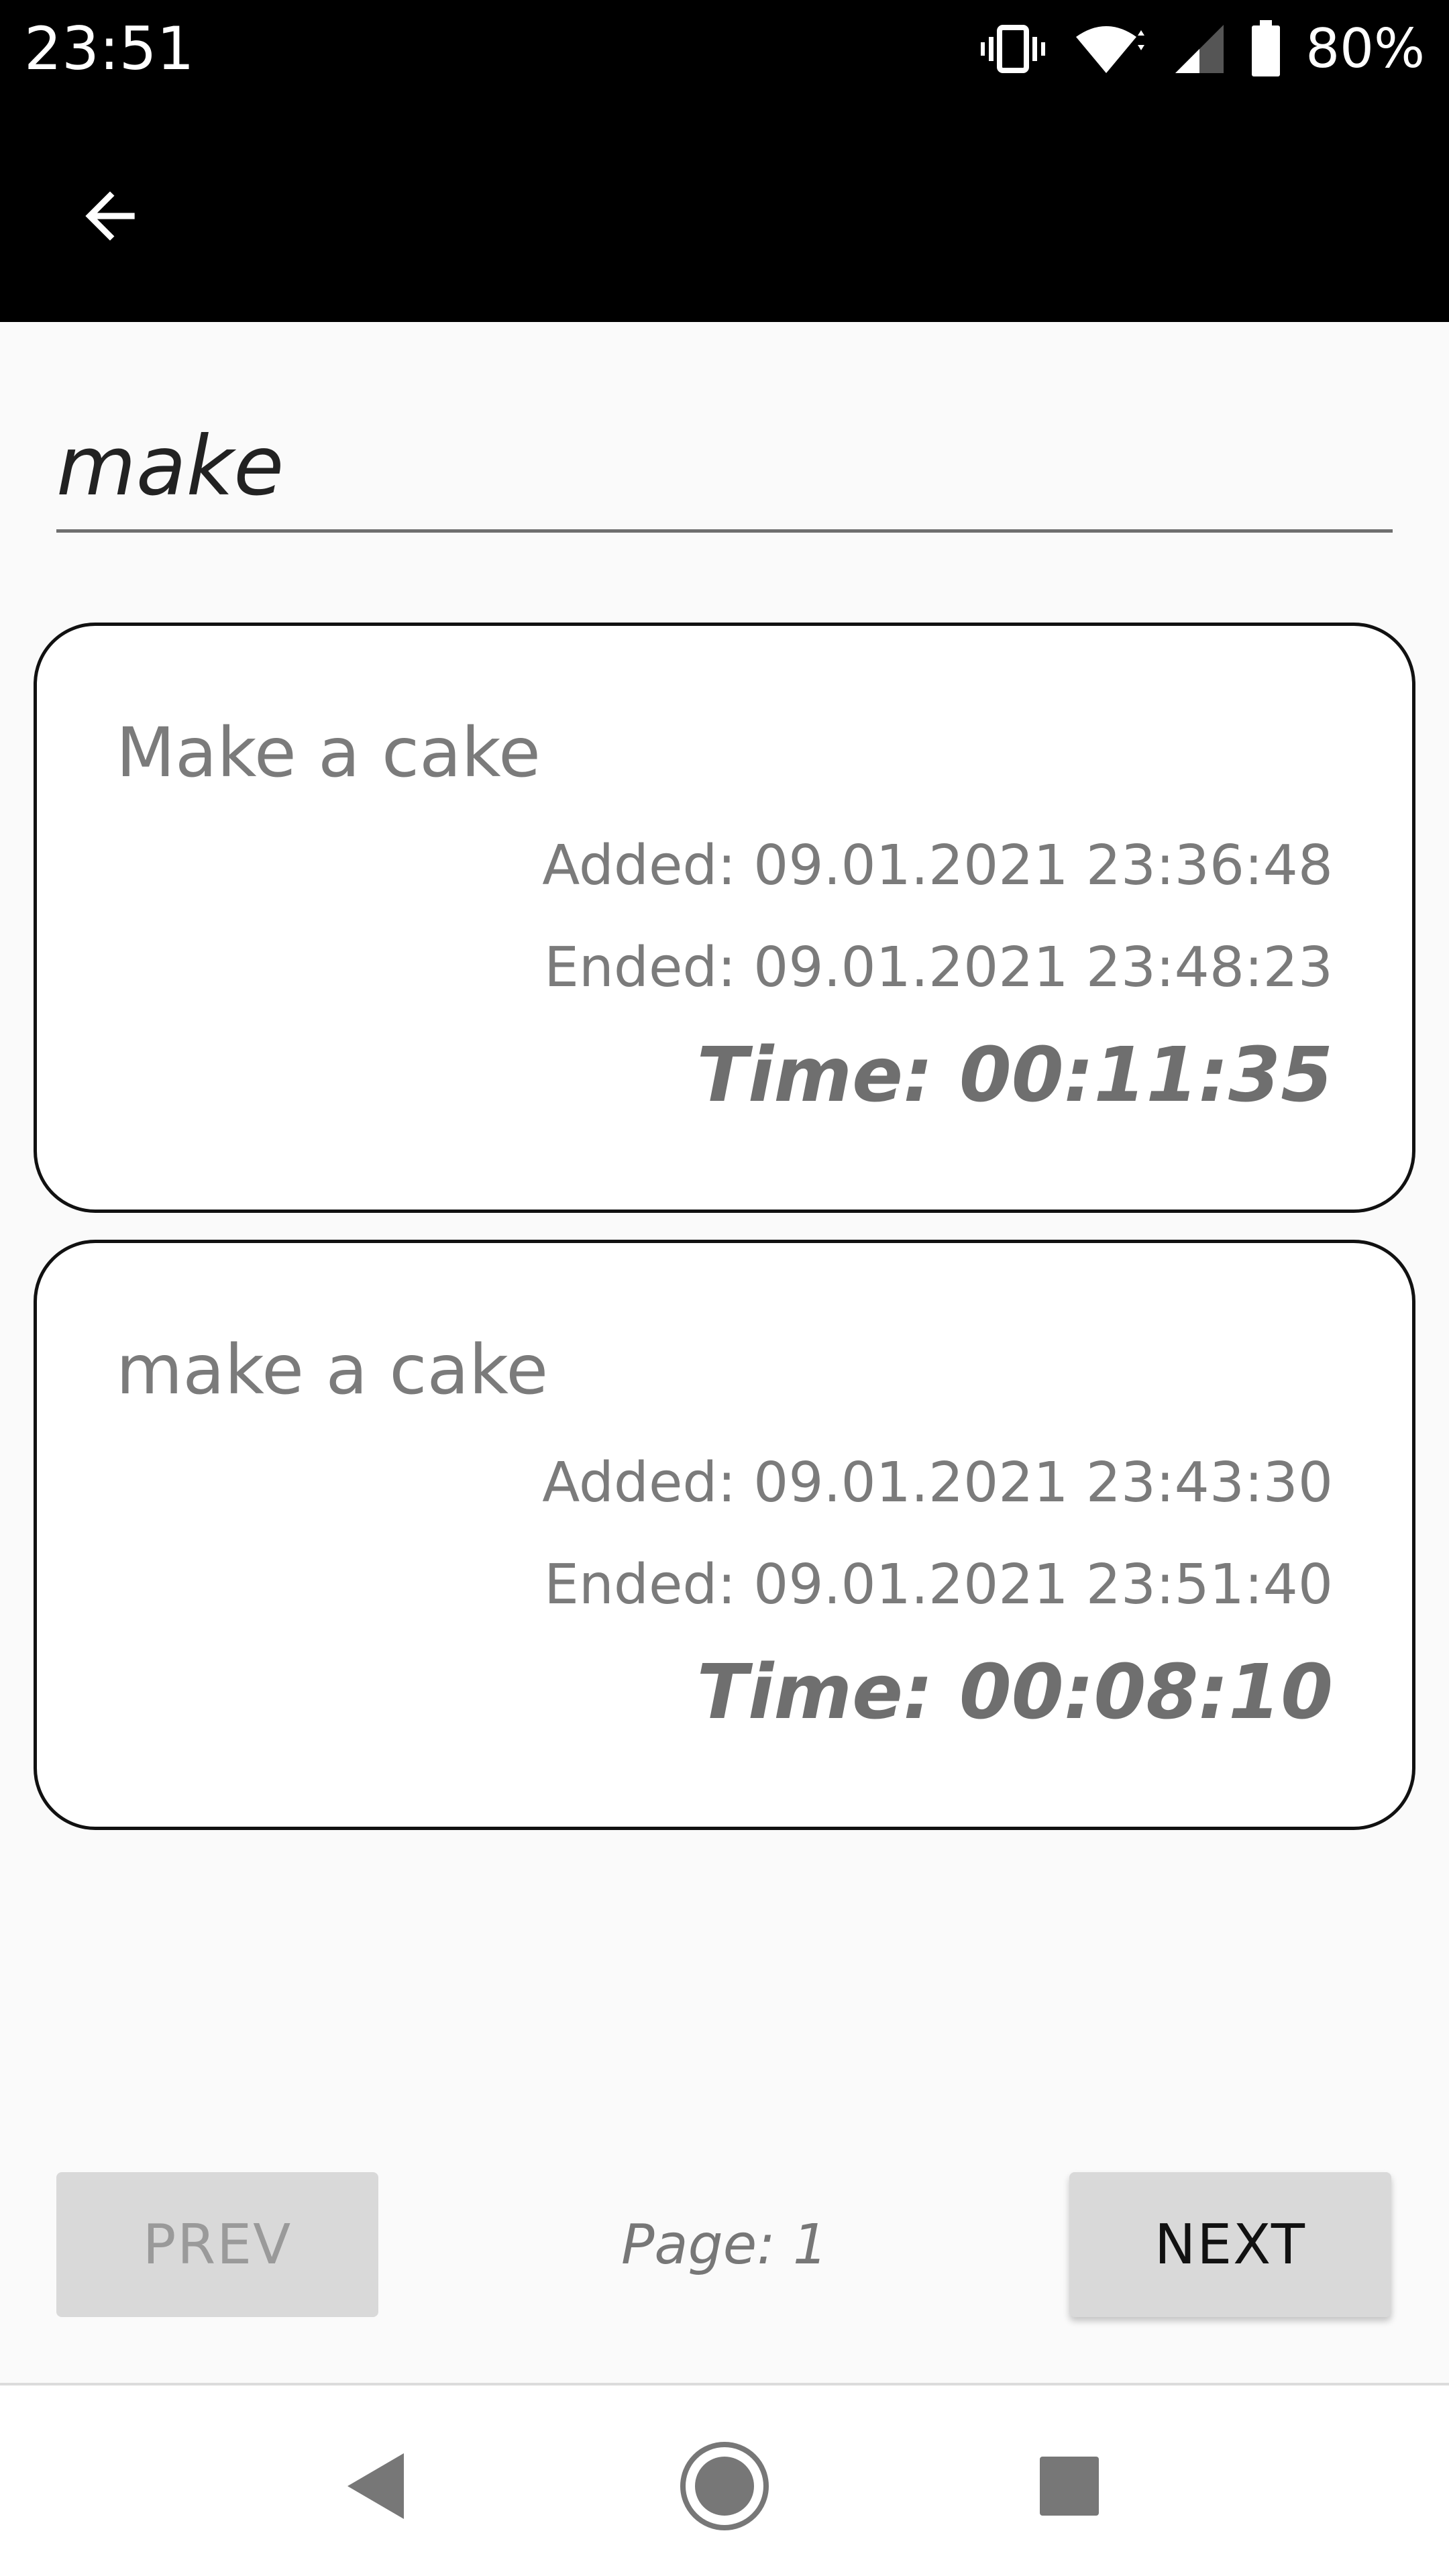  Describe the element at coordinates (1014, 1075) in the screenshot. I see `task-duration: Time: 00:11:35` at that location.